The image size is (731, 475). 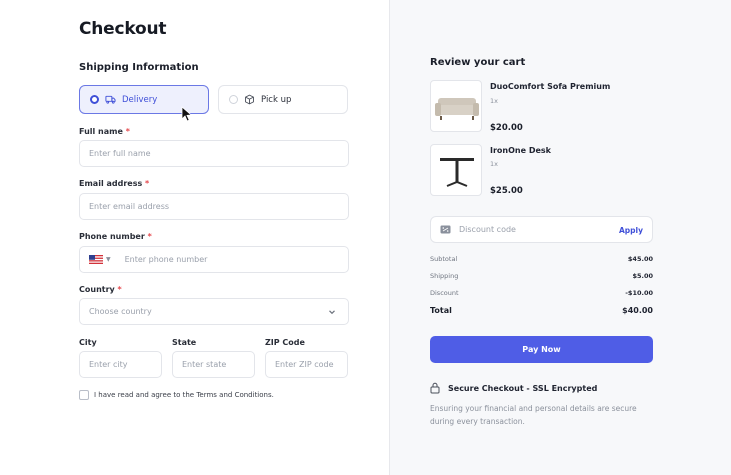 I want to click on zip-label: ZIP Code, so click(x=285, y=342).